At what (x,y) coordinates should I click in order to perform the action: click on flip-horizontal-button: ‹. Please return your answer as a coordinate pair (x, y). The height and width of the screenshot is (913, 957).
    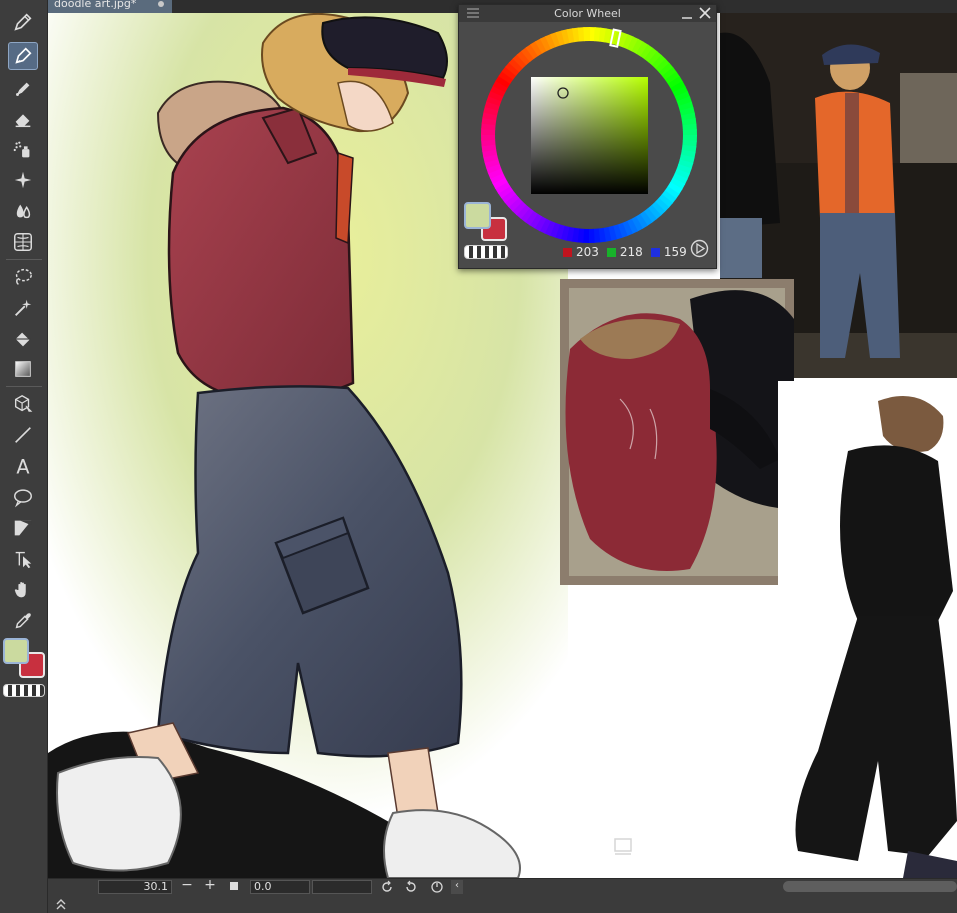
    Looking at the image, I should click on (457, 887).